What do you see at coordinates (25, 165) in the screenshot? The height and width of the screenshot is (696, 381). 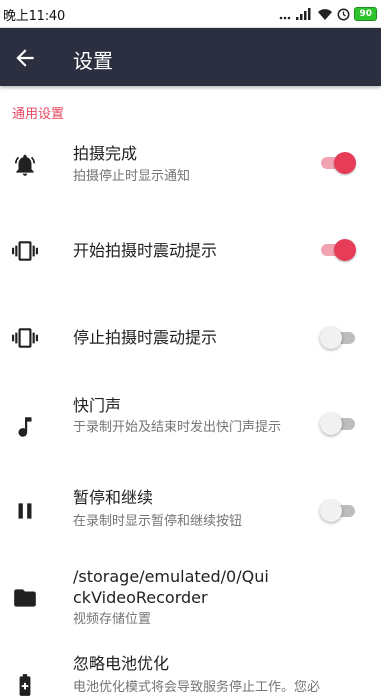 I see `bell-ringing-icon` at bounding box center [25, 165].